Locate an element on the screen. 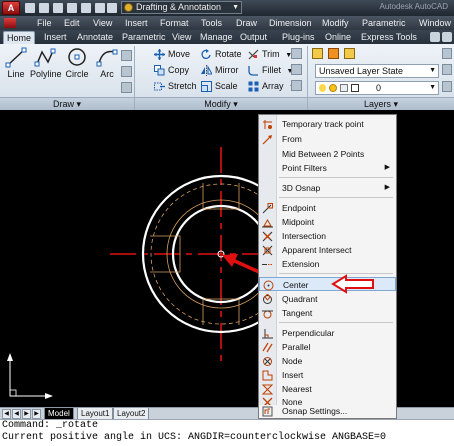  highlight-arrow-icon is located at coordinates (352, 284).